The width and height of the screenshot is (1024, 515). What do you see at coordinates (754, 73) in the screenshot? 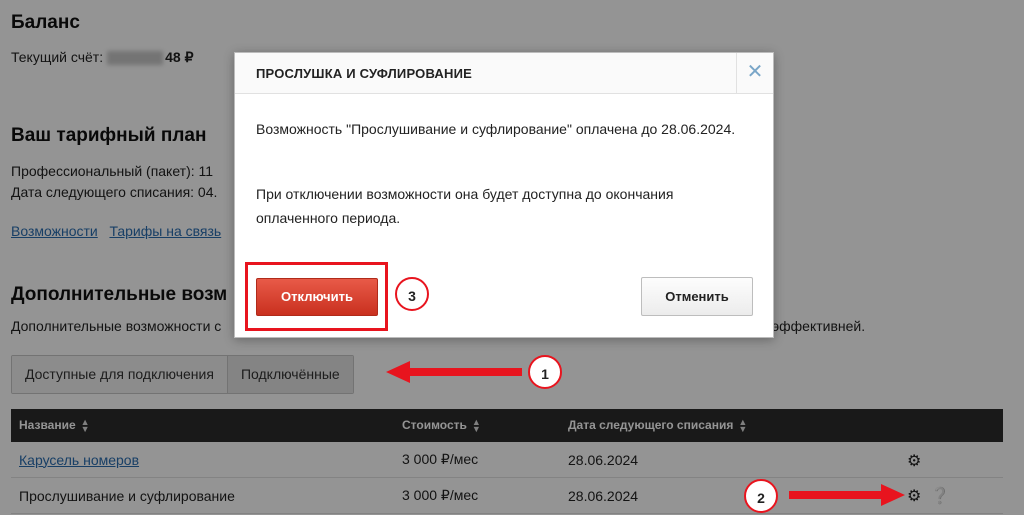
I see `close-icon: ✕` at bounding box center [754, 73].